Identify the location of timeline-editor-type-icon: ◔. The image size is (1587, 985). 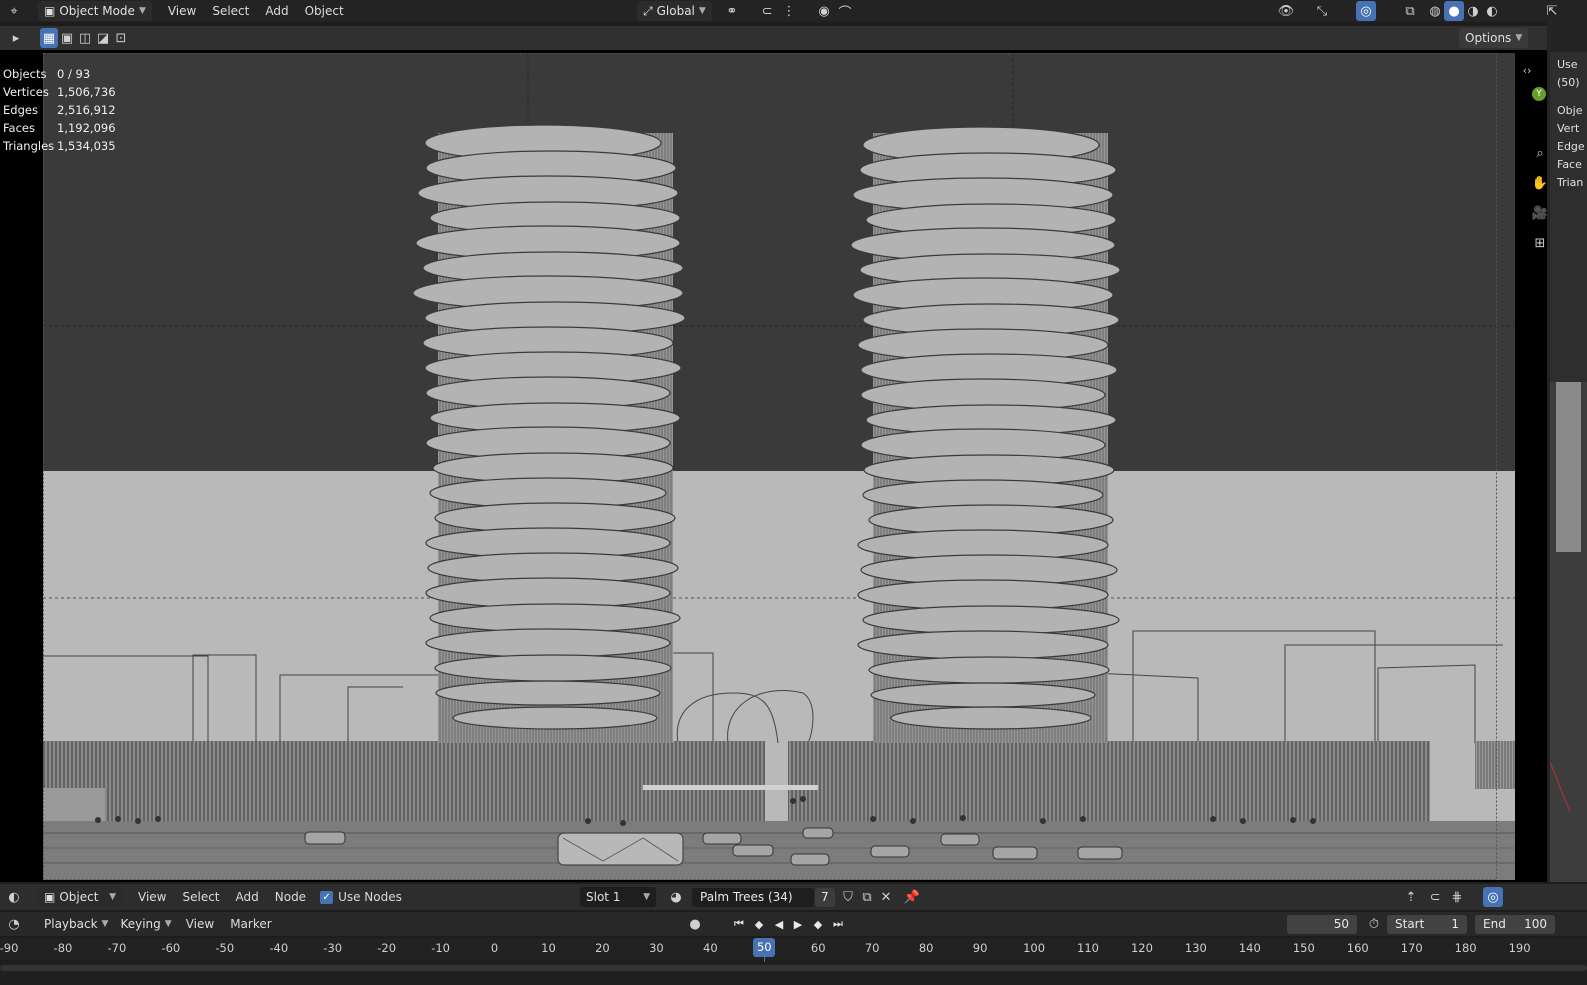
(14, 924).